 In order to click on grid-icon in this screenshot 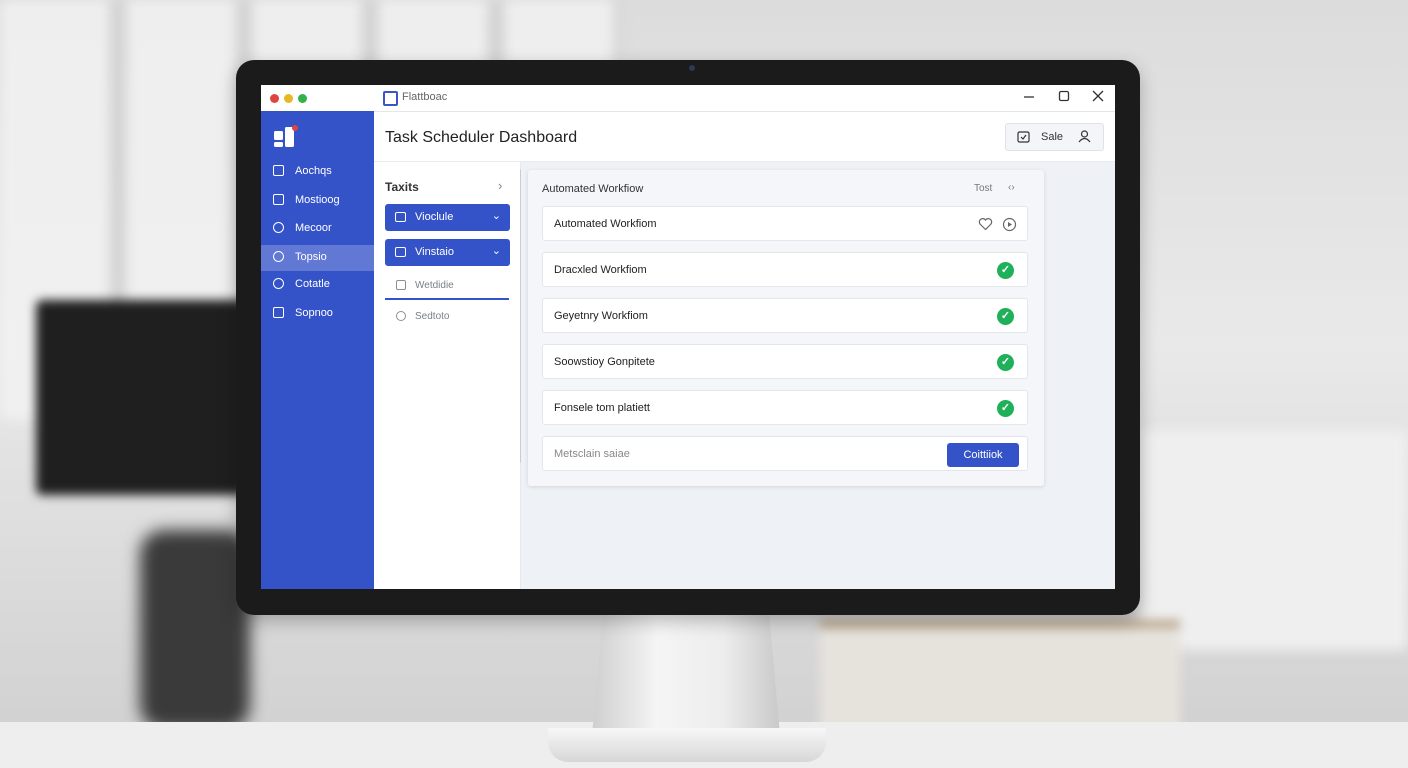, I will do `click(278, 199)`.